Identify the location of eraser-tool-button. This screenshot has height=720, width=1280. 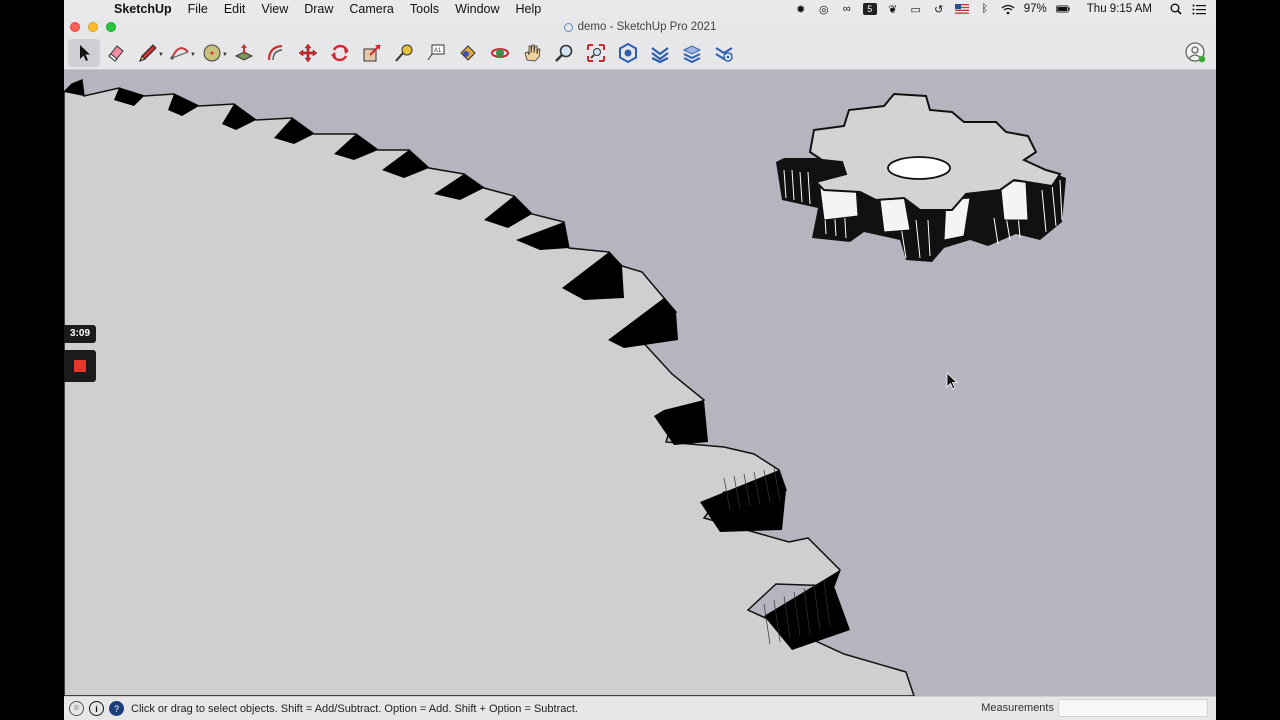
(116, 53).